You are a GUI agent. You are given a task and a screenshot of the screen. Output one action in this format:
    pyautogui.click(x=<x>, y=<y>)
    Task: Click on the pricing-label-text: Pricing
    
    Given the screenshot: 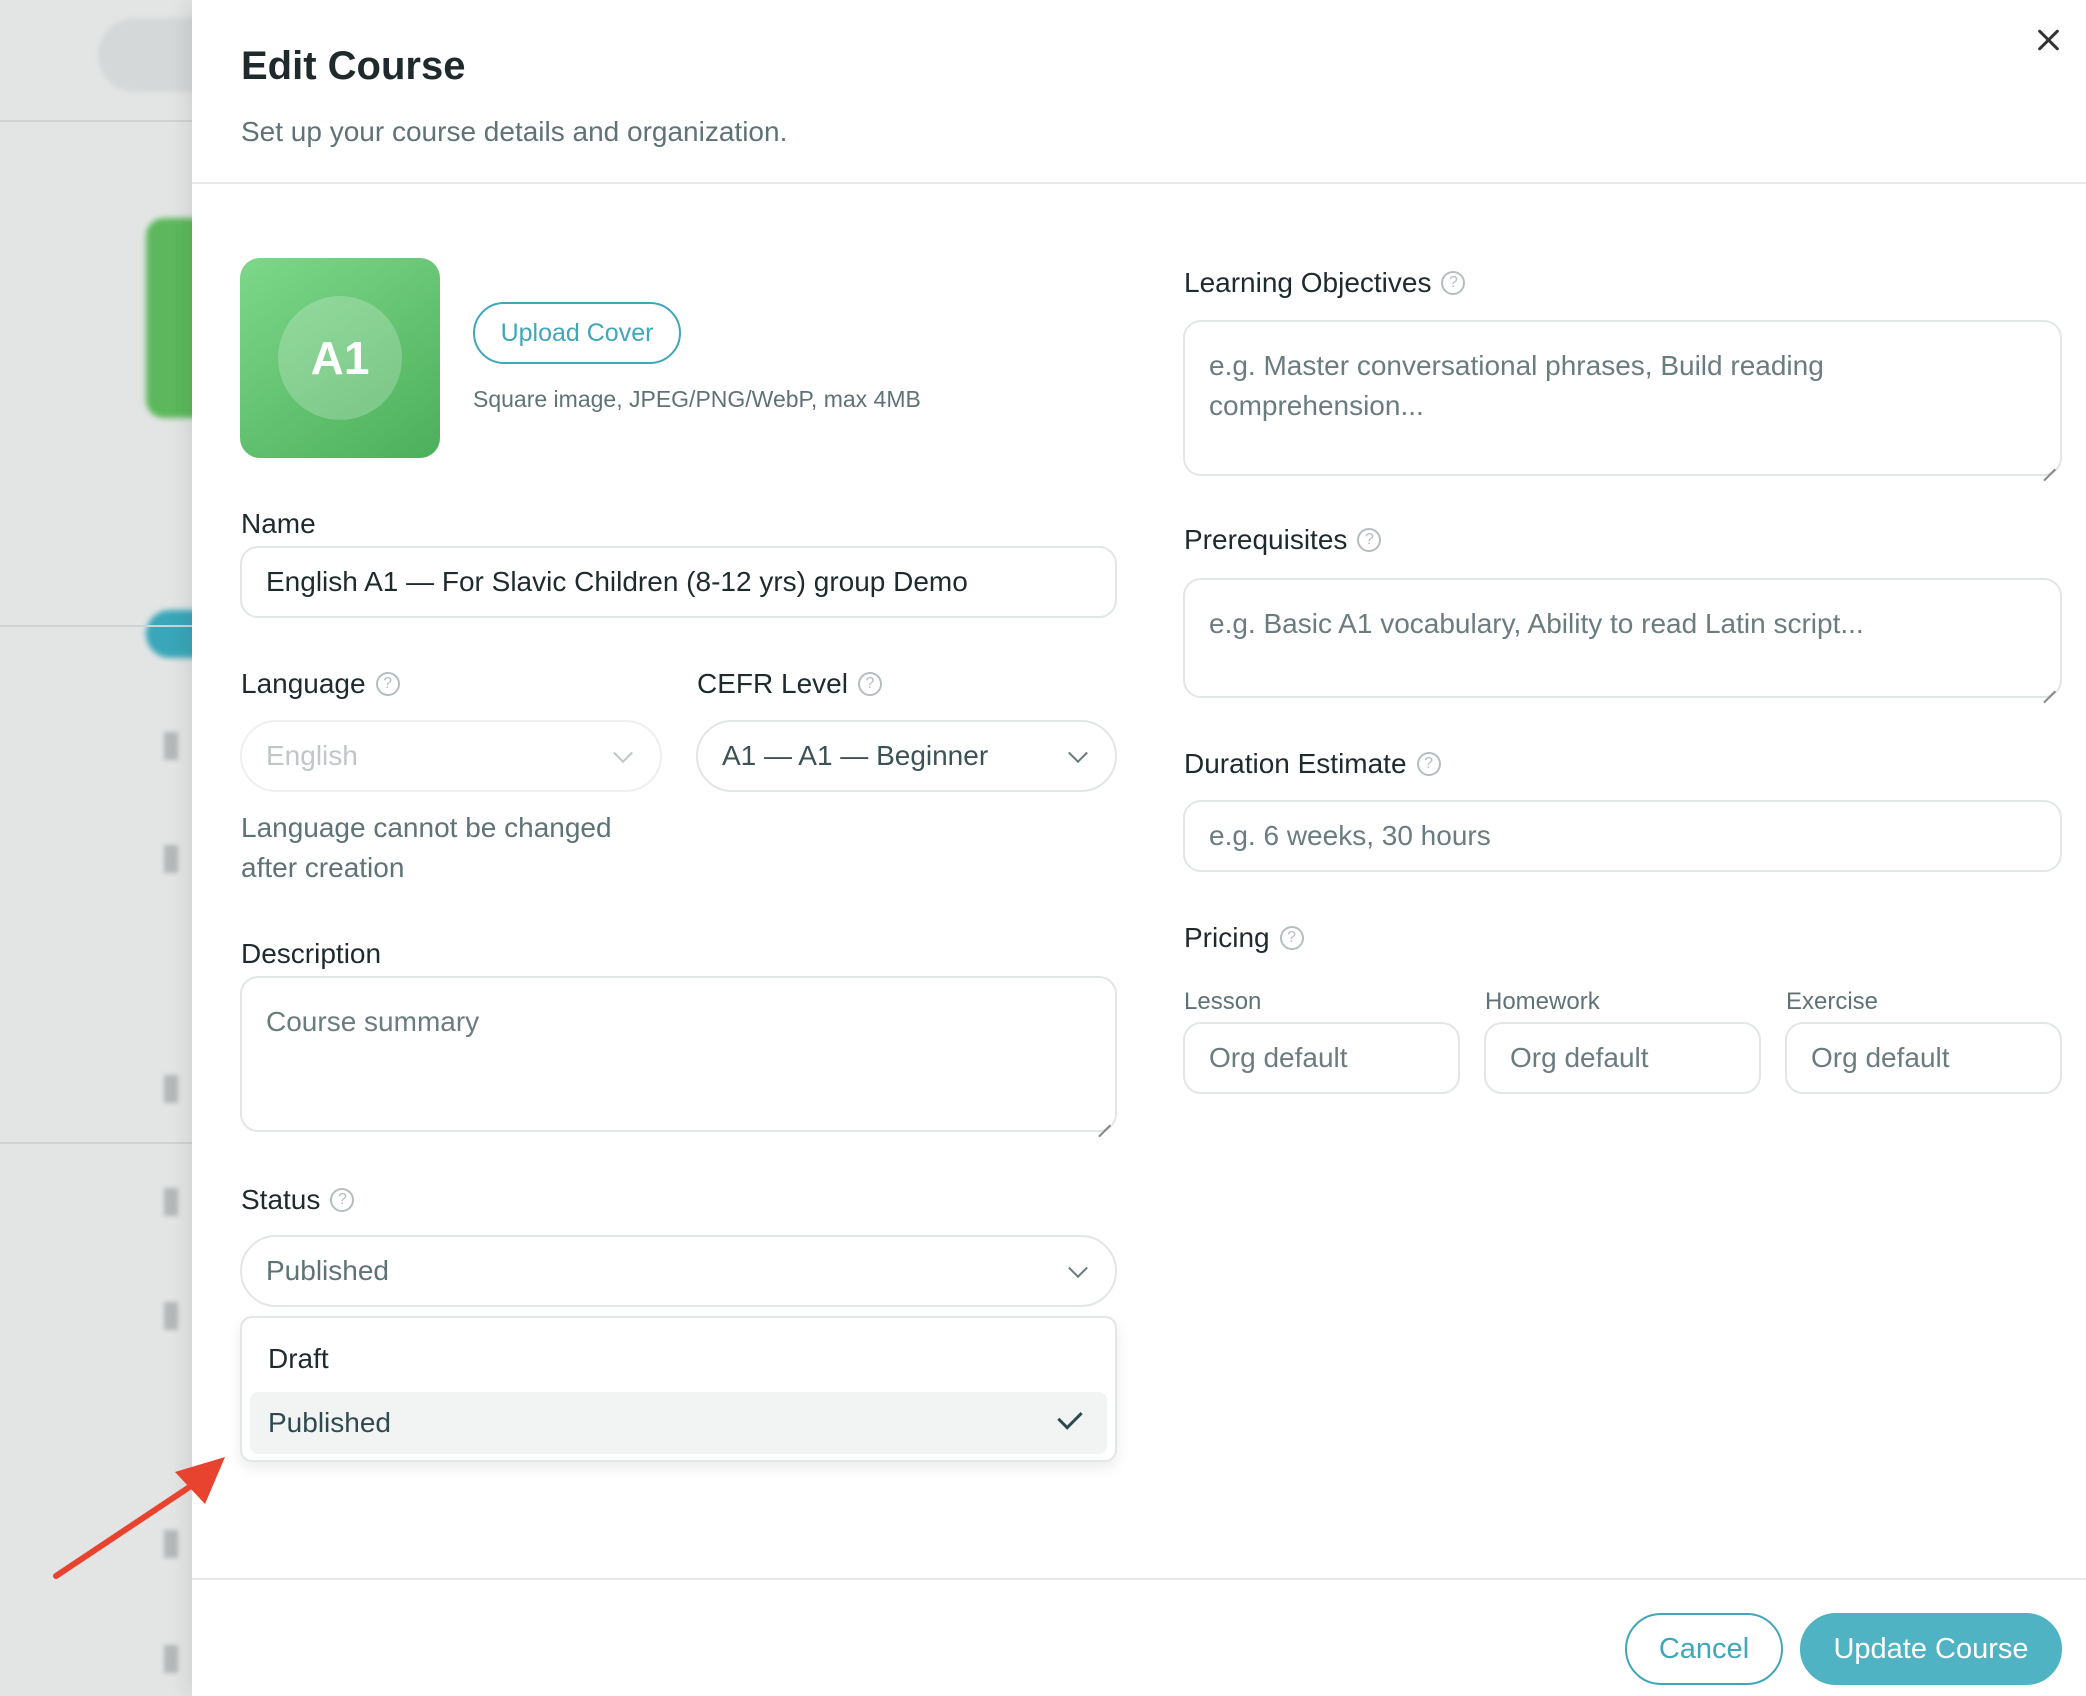 What is the action you would take?
    pyautogui.click(x=1227, y=937)
    